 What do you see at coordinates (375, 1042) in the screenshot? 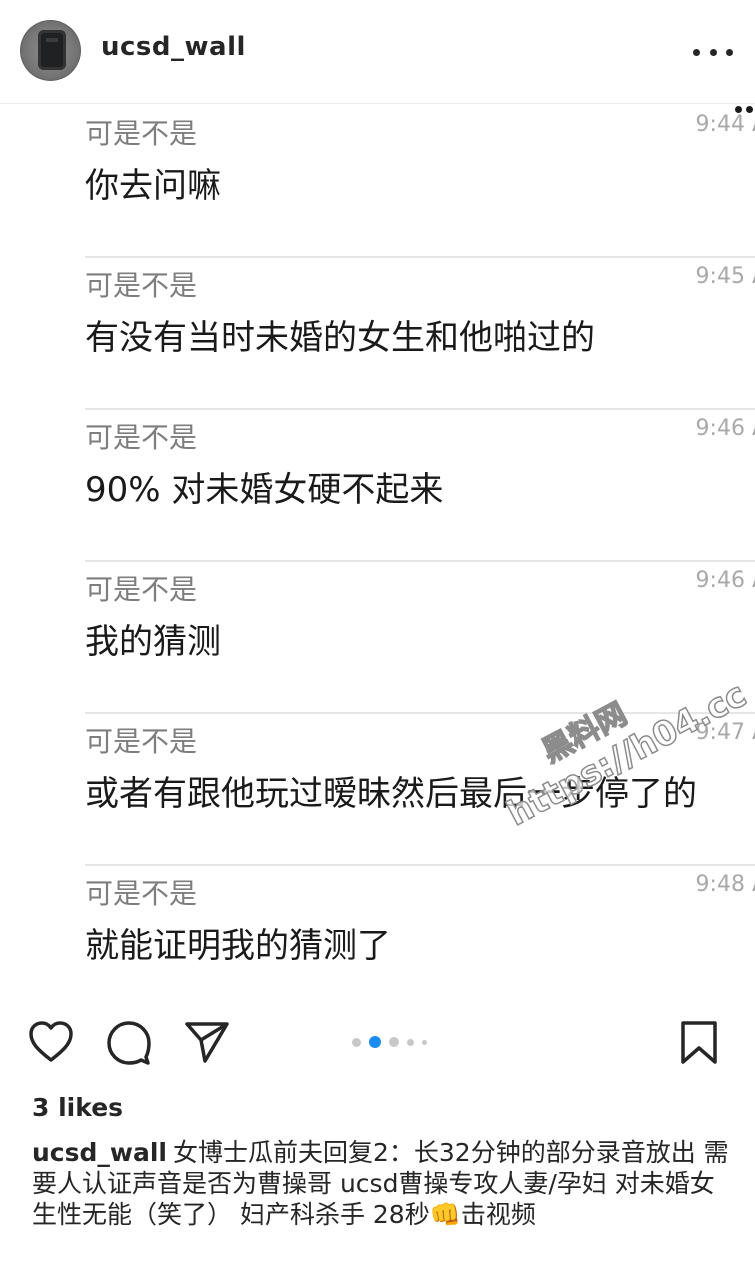
I see `carousel-dot-active` at bounding box center [375, 1042].